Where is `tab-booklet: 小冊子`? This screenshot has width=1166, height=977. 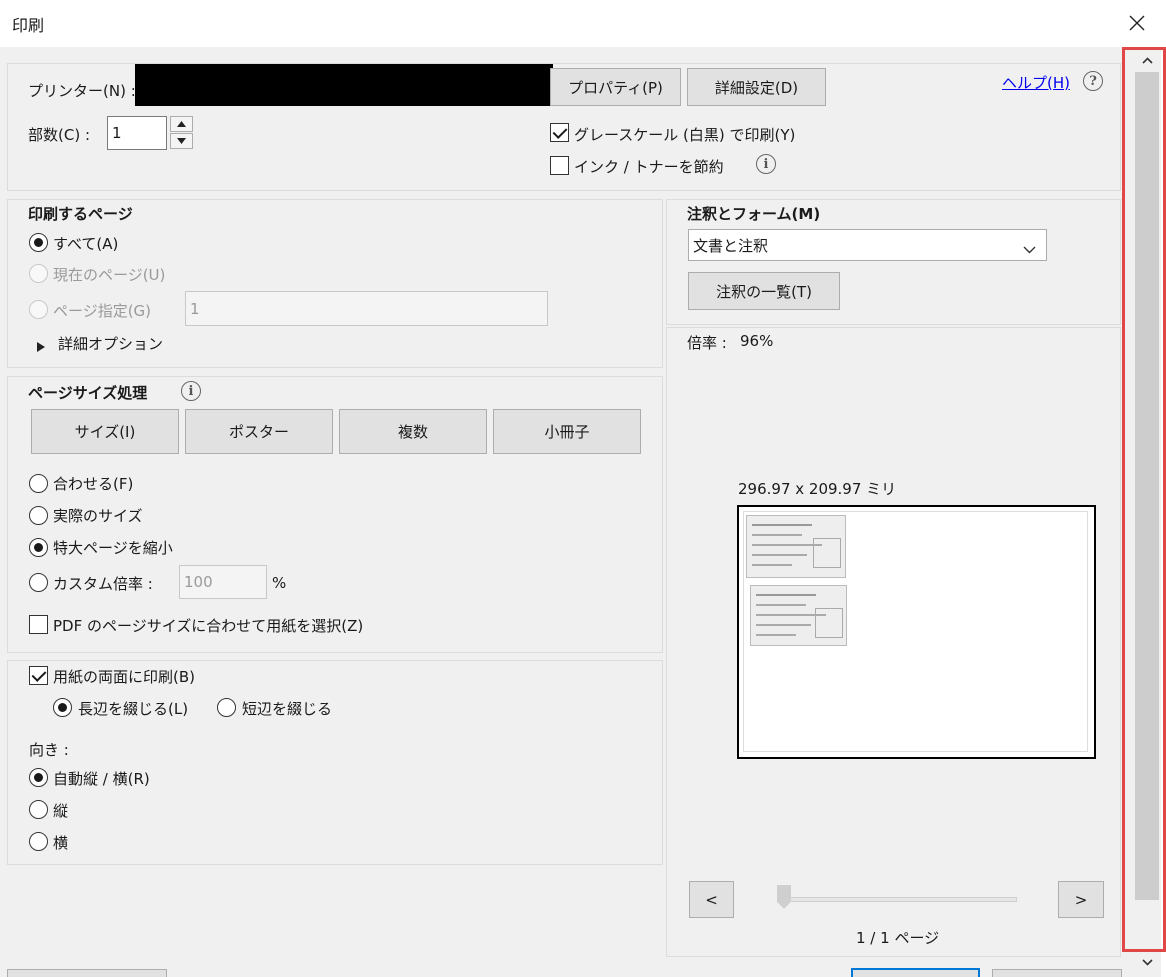
tab-booklet: 小冊子 is located at coordinates (567, 431).